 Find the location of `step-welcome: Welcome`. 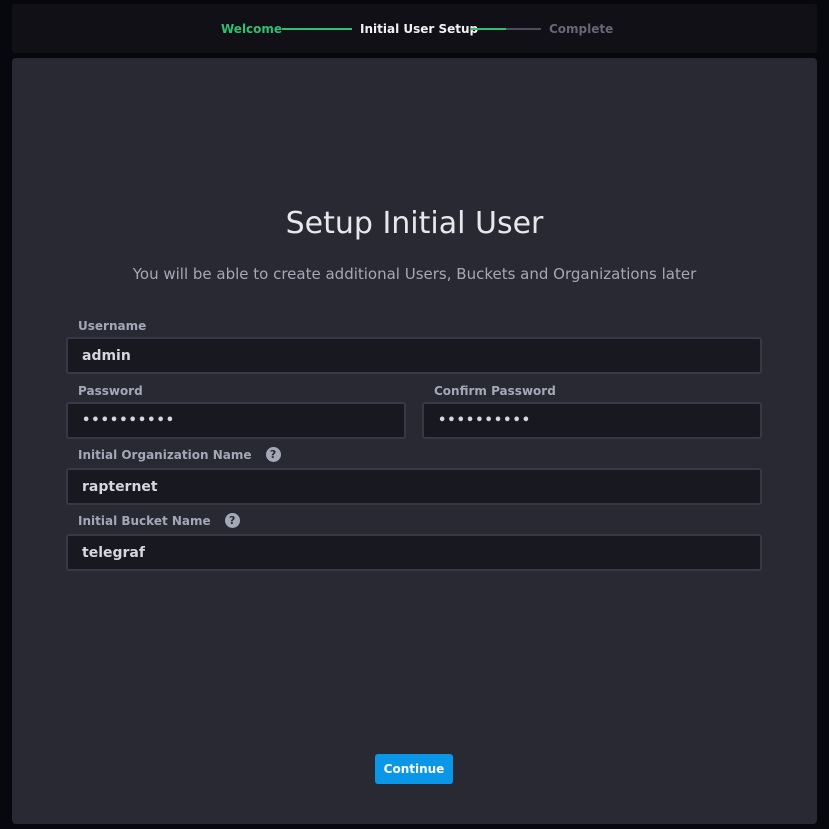

step-welcome: Welcome is located at coordinates (252, 29).